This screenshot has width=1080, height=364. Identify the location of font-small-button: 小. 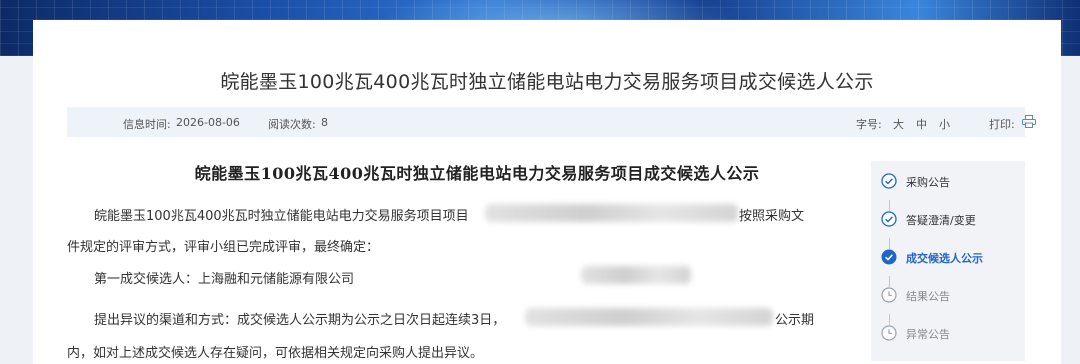
(944, 124).